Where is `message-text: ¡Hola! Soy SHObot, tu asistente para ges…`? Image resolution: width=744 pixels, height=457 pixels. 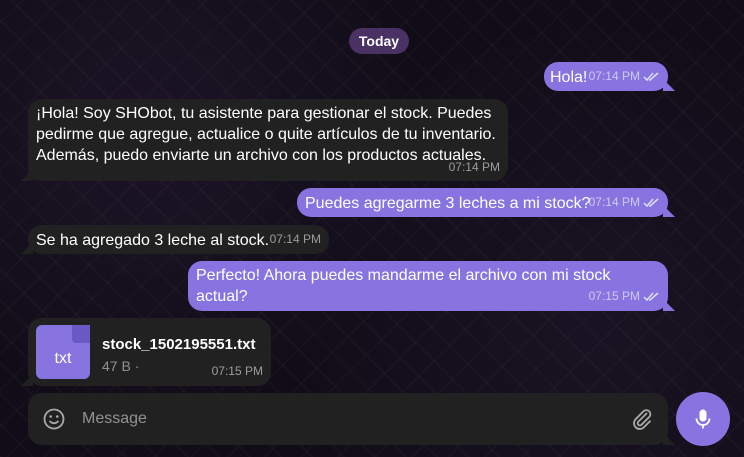 message-text: ¡Hola! Soy SHObot, tu asistente para ges… is located at coordinates (266, 134).